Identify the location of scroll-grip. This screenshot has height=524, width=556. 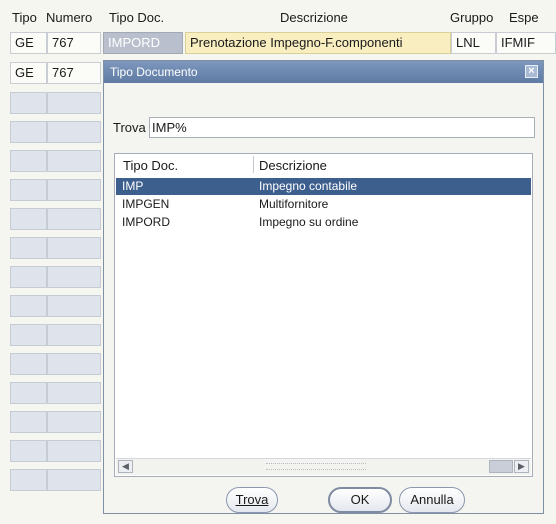
(316, 466).